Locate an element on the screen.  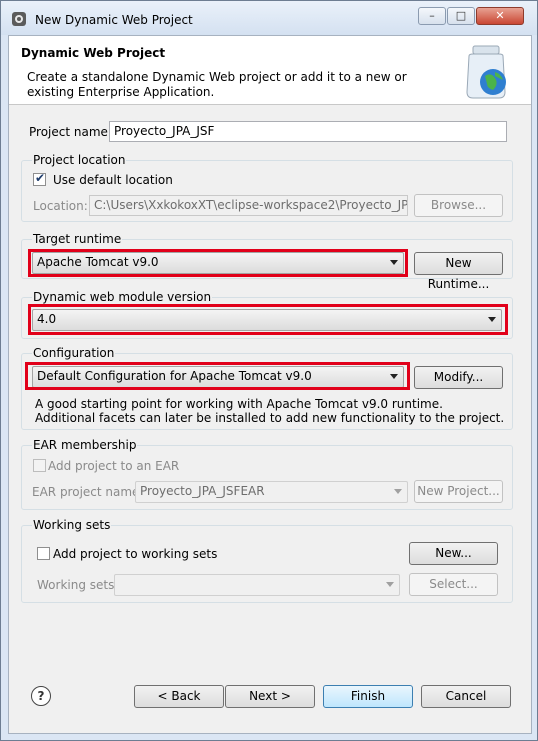
minimize-icon: – is located at coordinates (432, 15).